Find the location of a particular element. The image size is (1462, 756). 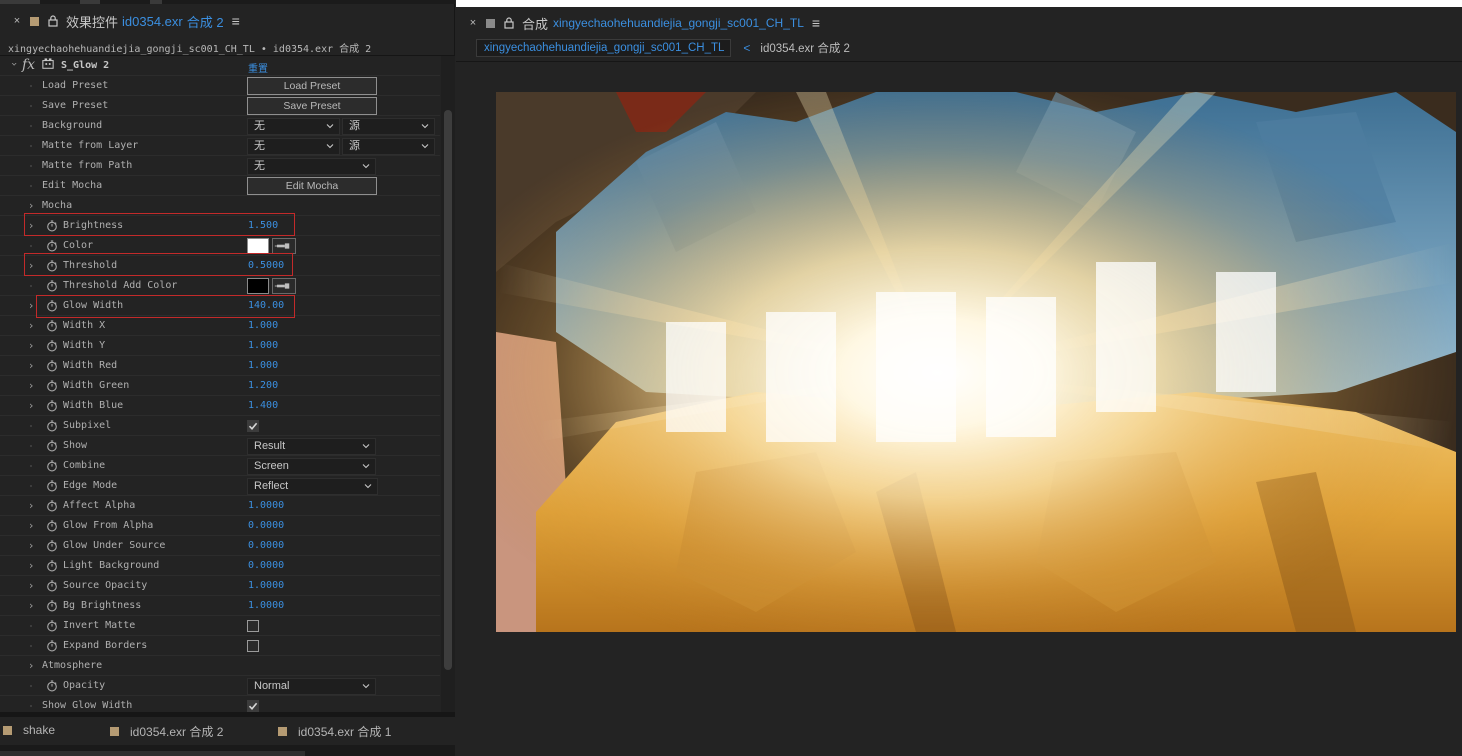

chevron-down-icon: › is located at coordinates (14, 66).